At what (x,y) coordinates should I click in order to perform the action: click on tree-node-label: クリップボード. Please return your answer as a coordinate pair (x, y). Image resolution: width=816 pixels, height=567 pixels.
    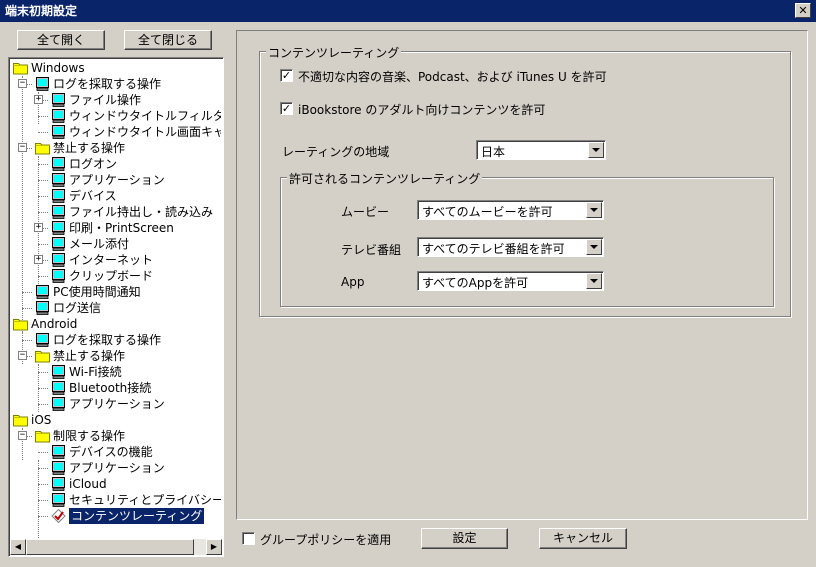
    Looking at the image, I should click on (111, 276).